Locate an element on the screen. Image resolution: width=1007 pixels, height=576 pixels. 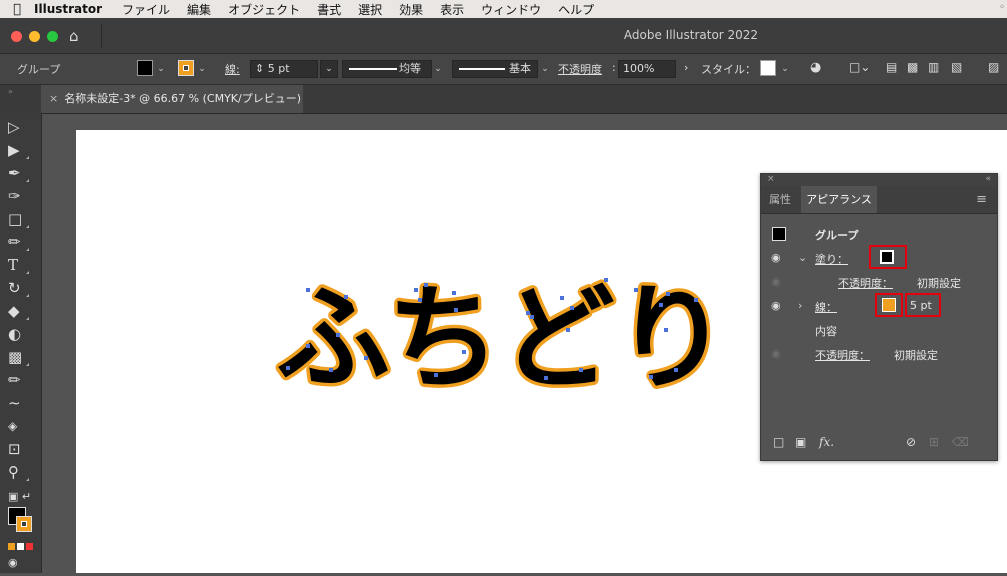
fill-dropdown-arrow: ⌄ is located at coordinates (161, 69).